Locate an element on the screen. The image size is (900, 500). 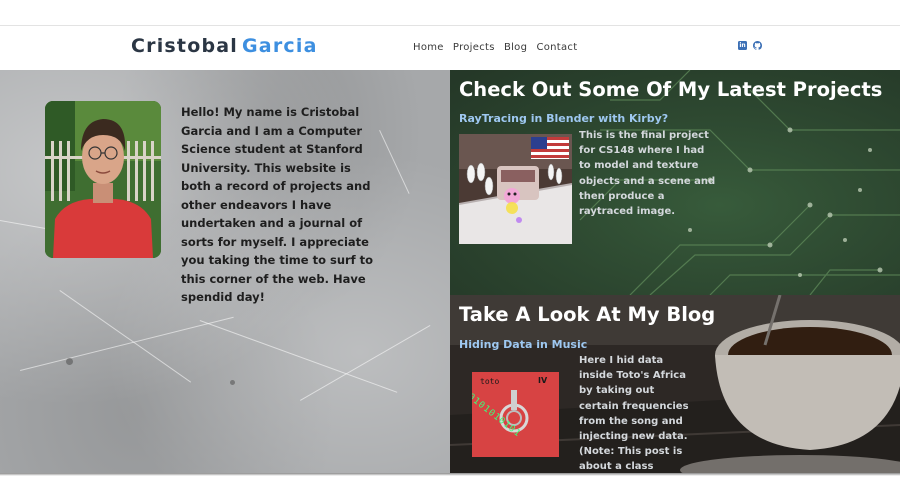
social-links: in is located at coordinates (753, 50).